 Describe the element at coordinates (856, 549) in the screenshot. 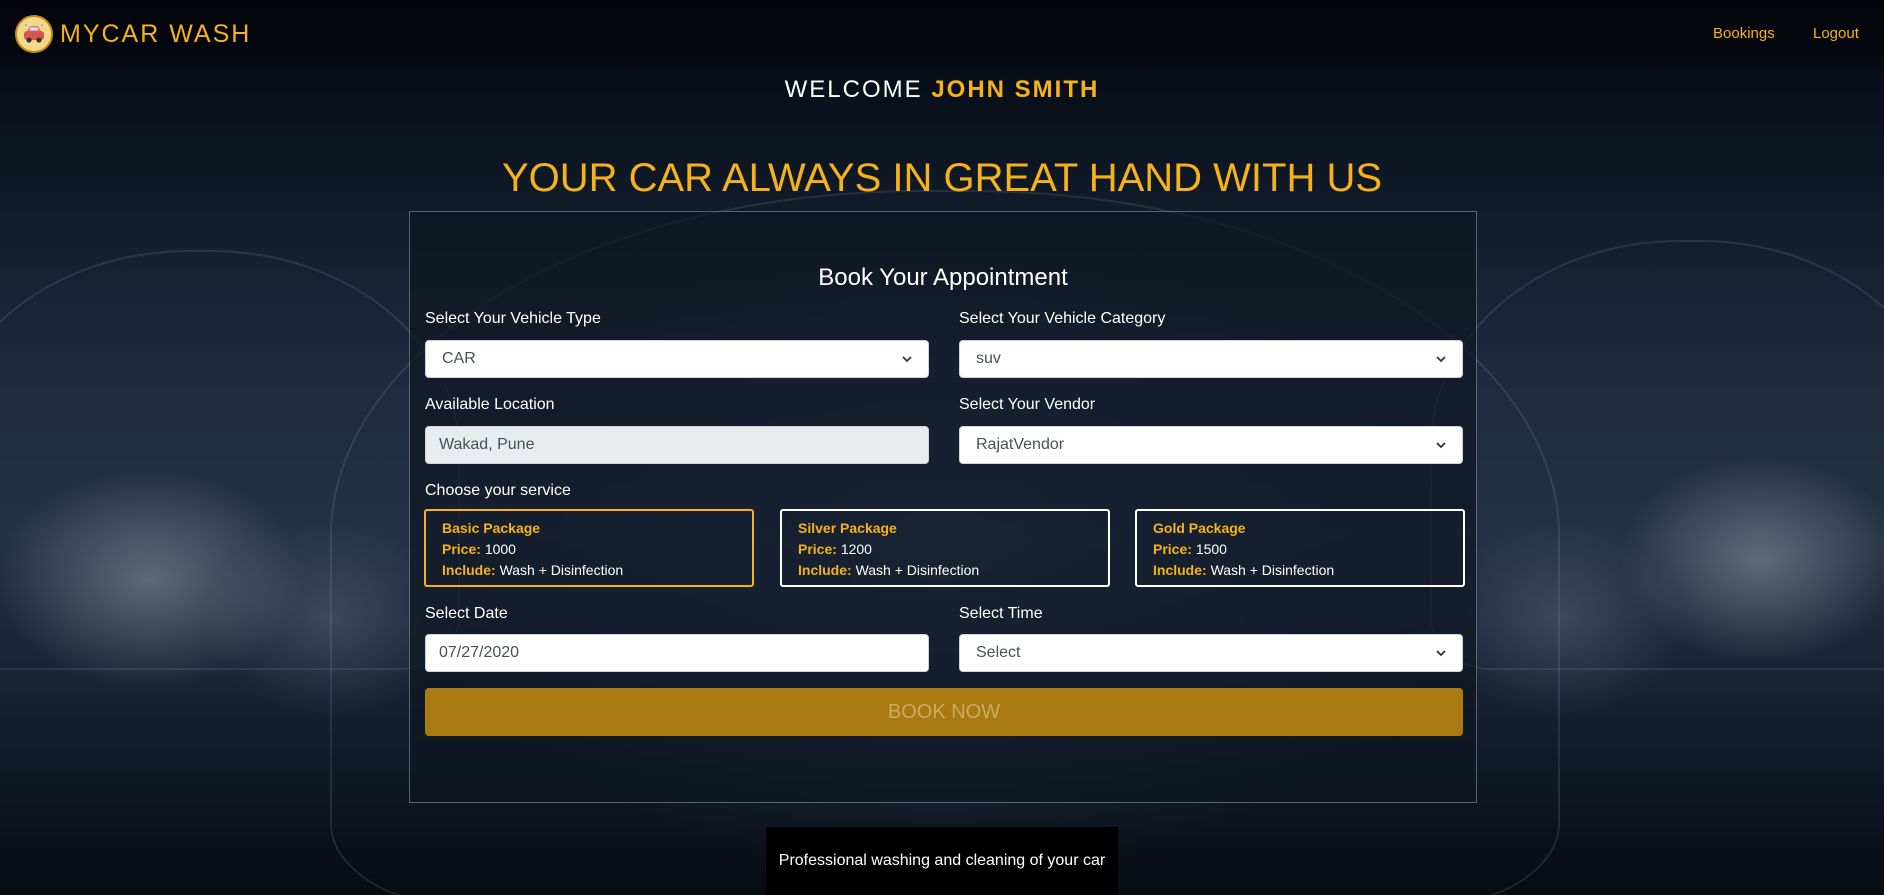

I see `package-price: 1200` at that location.